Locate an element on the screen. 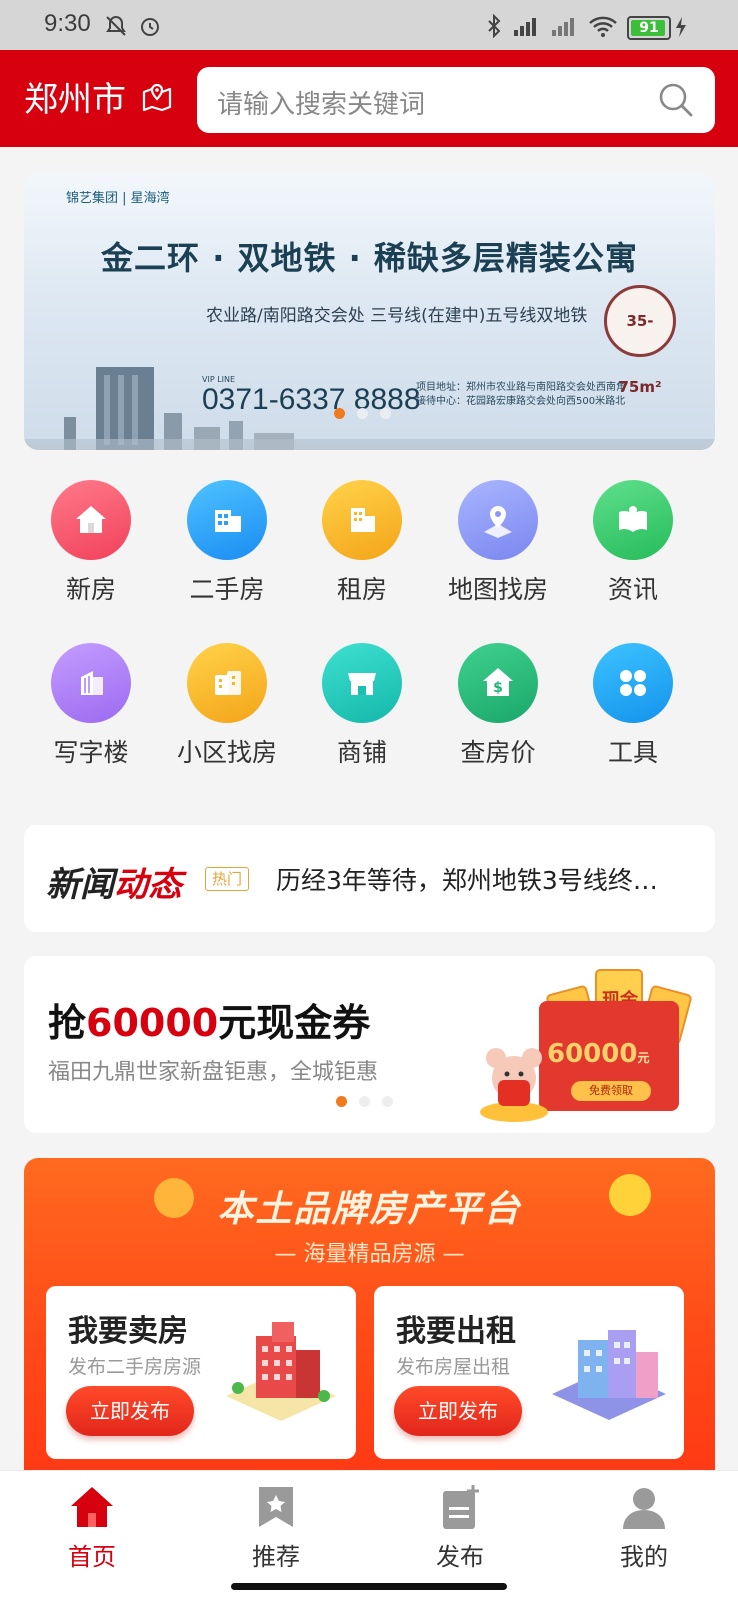 The image size is (738, 1601). bottom-tab-bar: 首页 推荐 发布 我的 is located at coordinates (369, 1535).